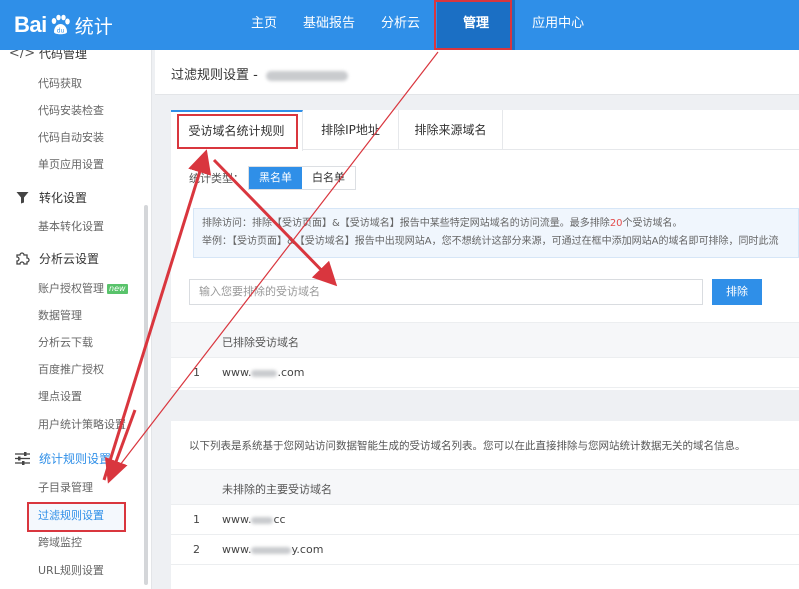 This screenshot has width=799, height=589. I want to click on main-nav: 主页 基础报告 分析云 管理 应用中心, so click(417, 25).